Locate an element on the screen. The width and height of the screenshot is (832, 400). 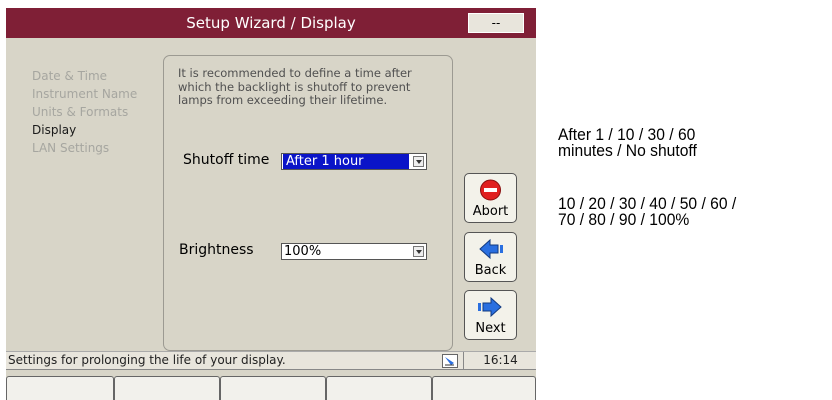
back-button-label: Back is located at coordinates (490, 270).